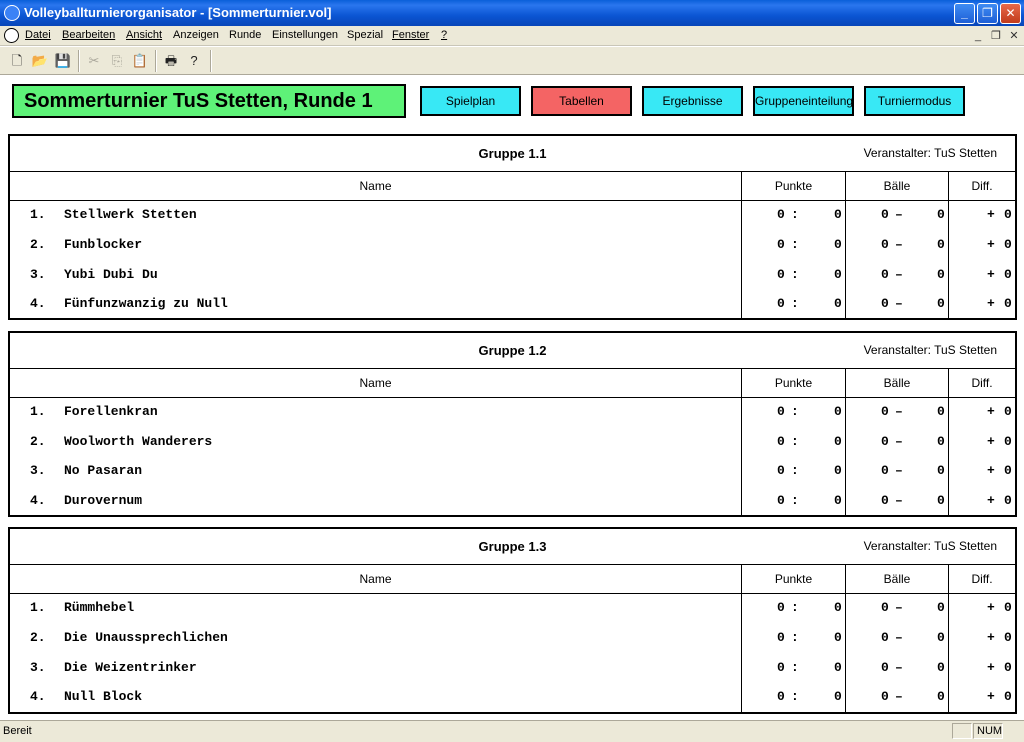 This screenshot has height=742, width=1024. Describe the element at coordinates (410, 35) in the screenshot. I see `menu-fenster: Fenster` at that location.